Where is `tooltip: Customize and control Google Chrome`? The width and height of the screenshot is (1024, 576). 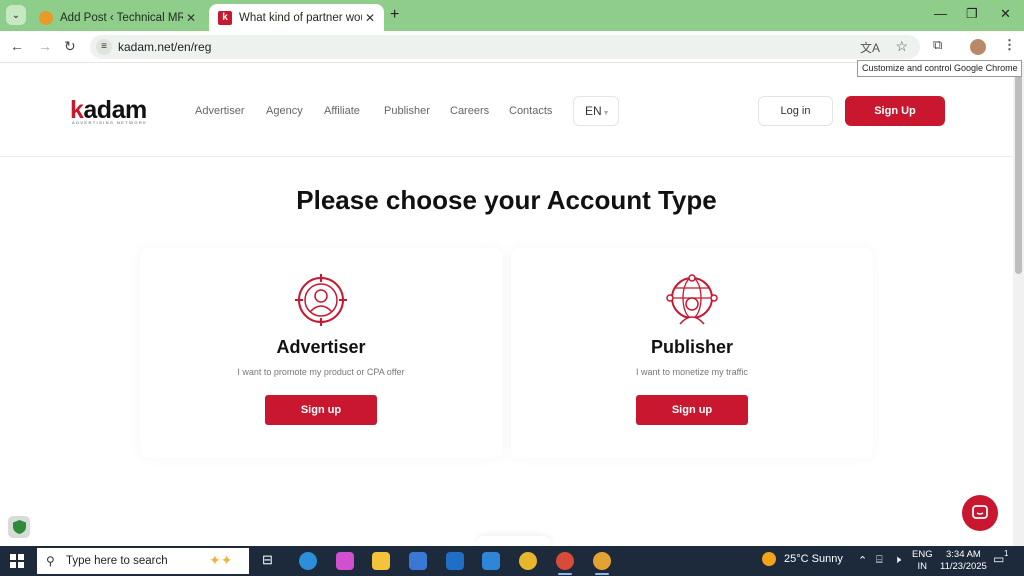
tooltip: Customize and control Google Chrome is located at coordinates (939, 68).